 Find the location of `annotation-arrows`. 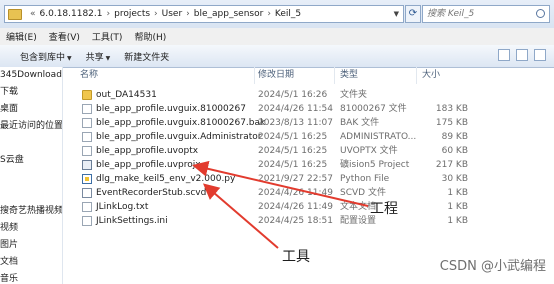

annotation-arrows is located at coordinates (280, 204).